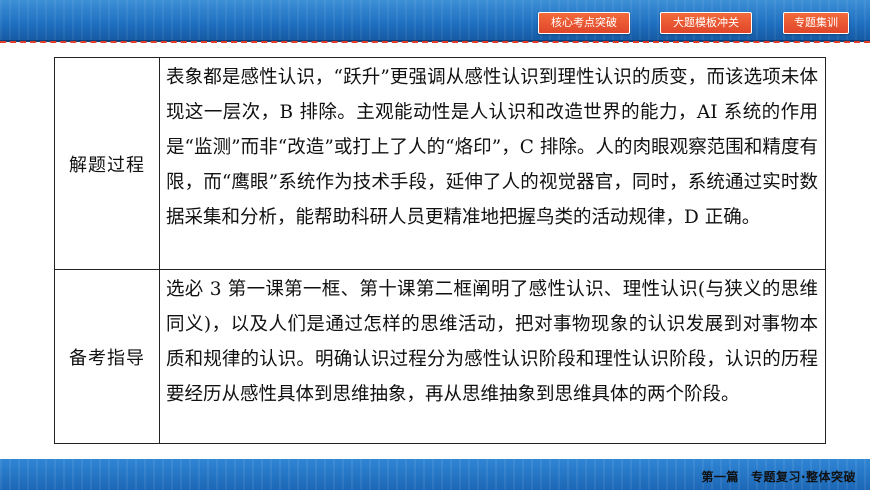  Describe the element at coordinates (584, 23) in the screenshot. I see `nav-button-core-points: 核心考点突破` at that location.